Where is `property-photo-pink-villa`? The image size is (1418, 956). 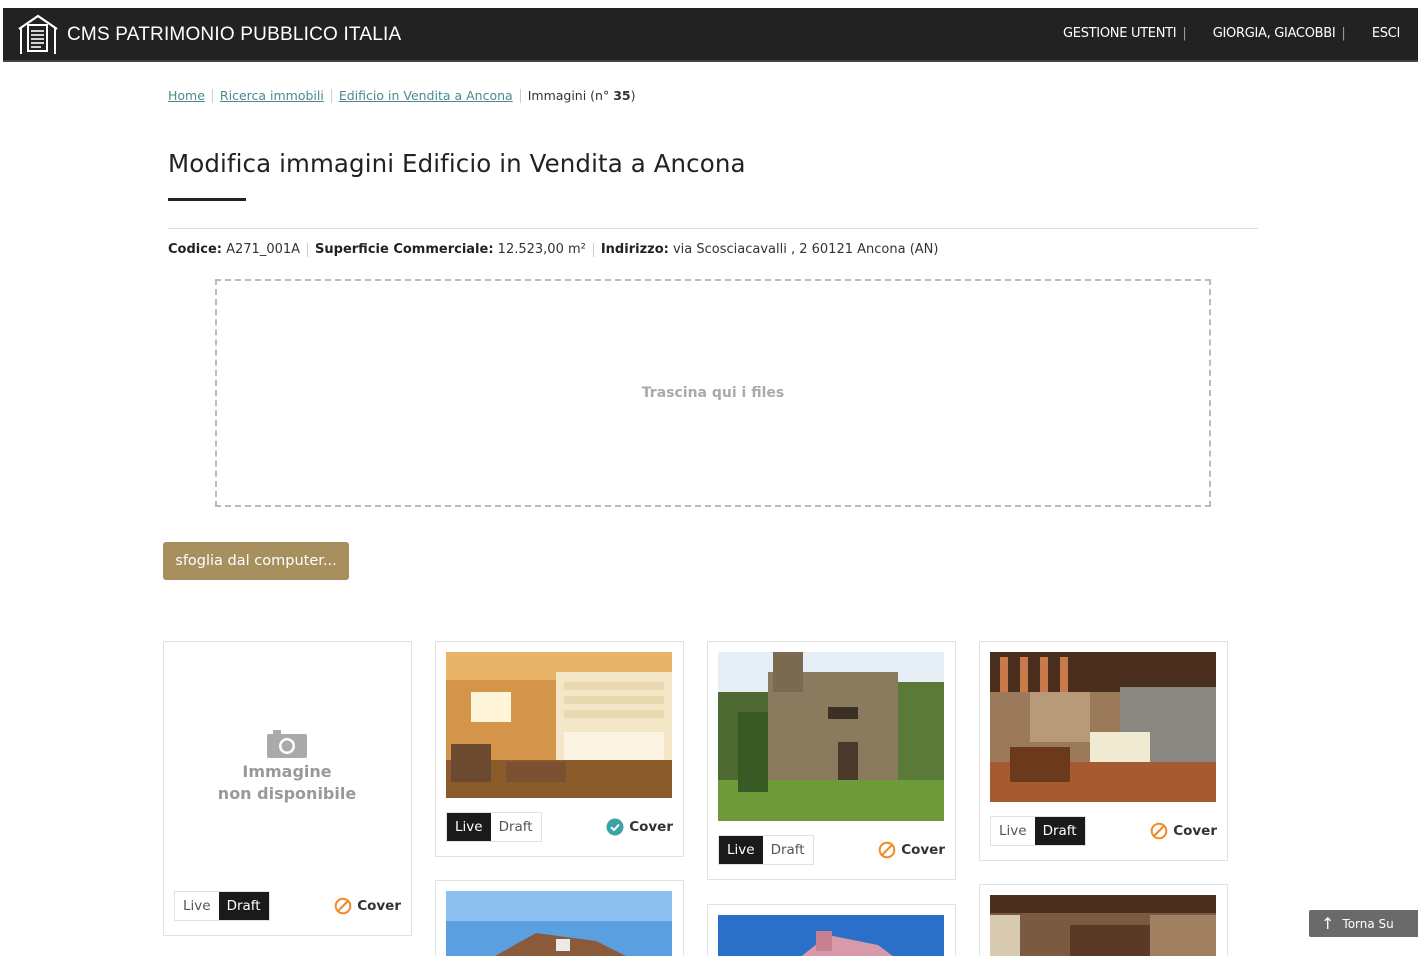
property-photo-pink-villa is located at coordinates (831, 935).